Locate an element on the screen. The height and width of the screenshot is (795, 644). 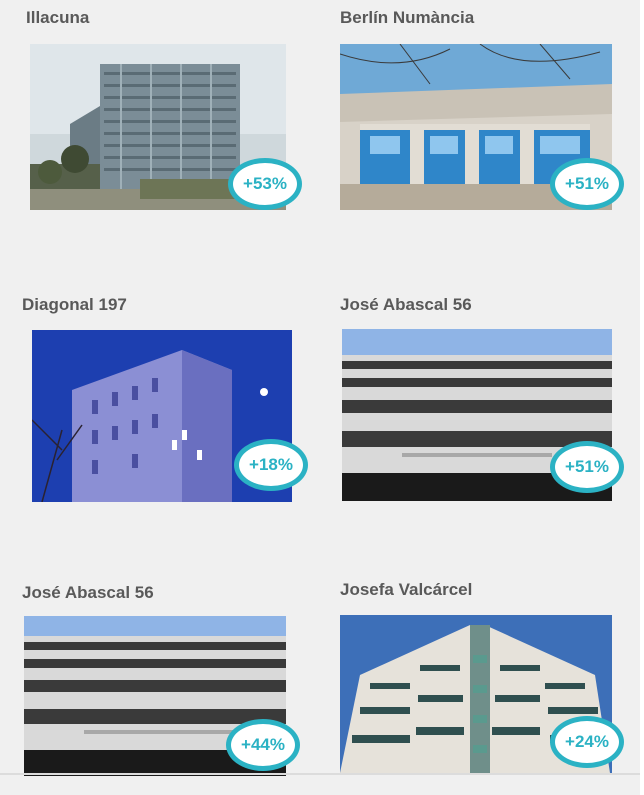
property-card-berlin-numancia: Berlín Numància +51% is located at coordinates (490, 113).